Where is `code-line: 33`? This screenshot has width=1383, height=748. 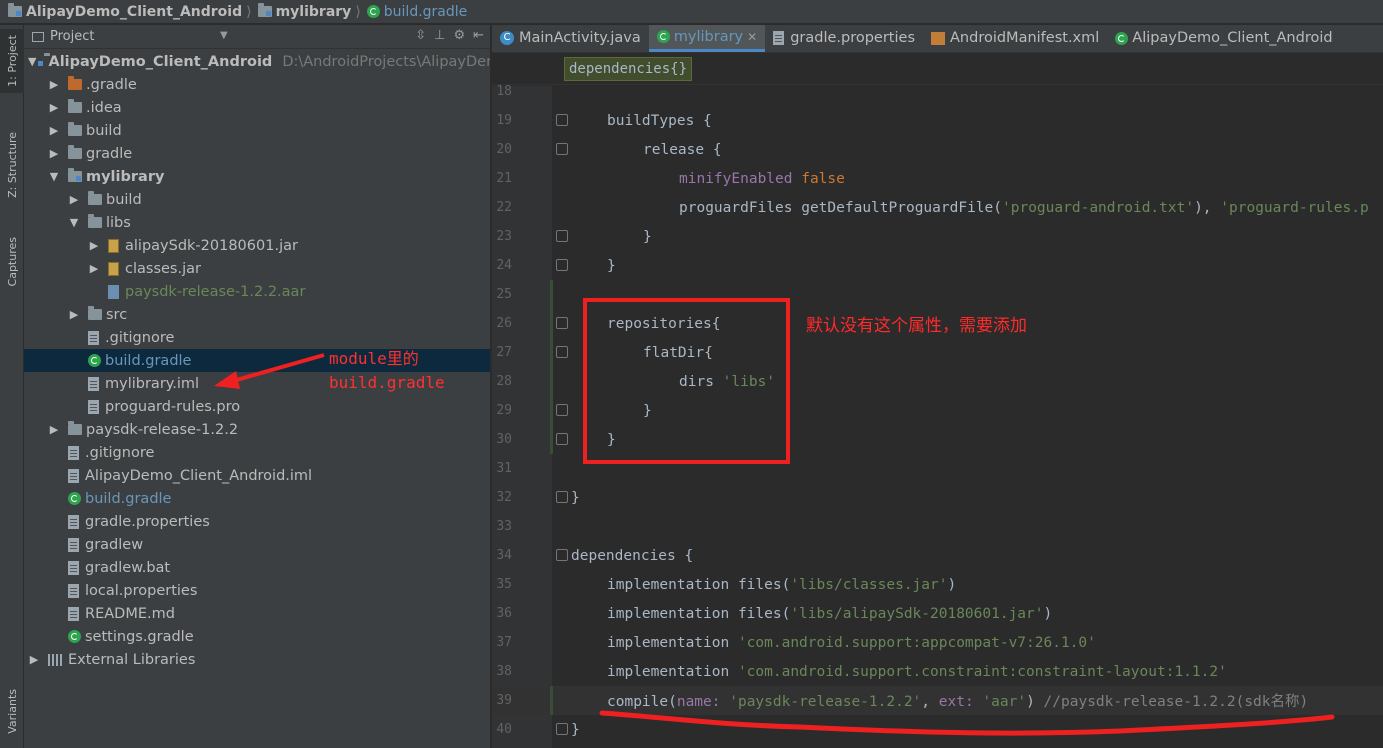
code-line: 33 is located at coordinates (937, 526).